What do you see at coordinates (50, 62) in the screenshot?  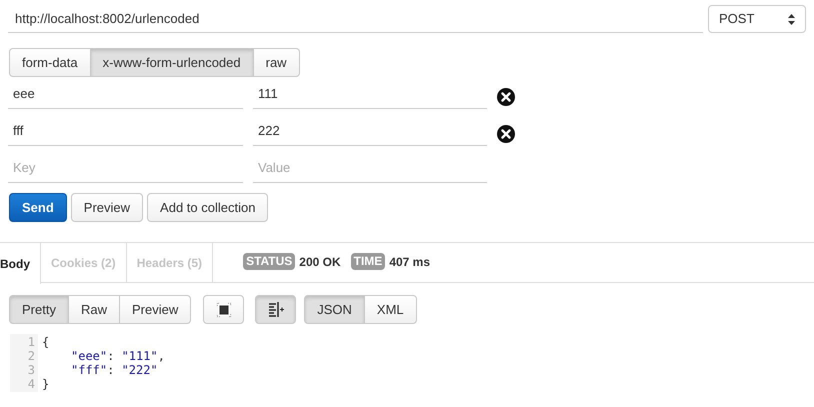 I see `body-mode-tab: form-data` at bounding box center [50, 62].